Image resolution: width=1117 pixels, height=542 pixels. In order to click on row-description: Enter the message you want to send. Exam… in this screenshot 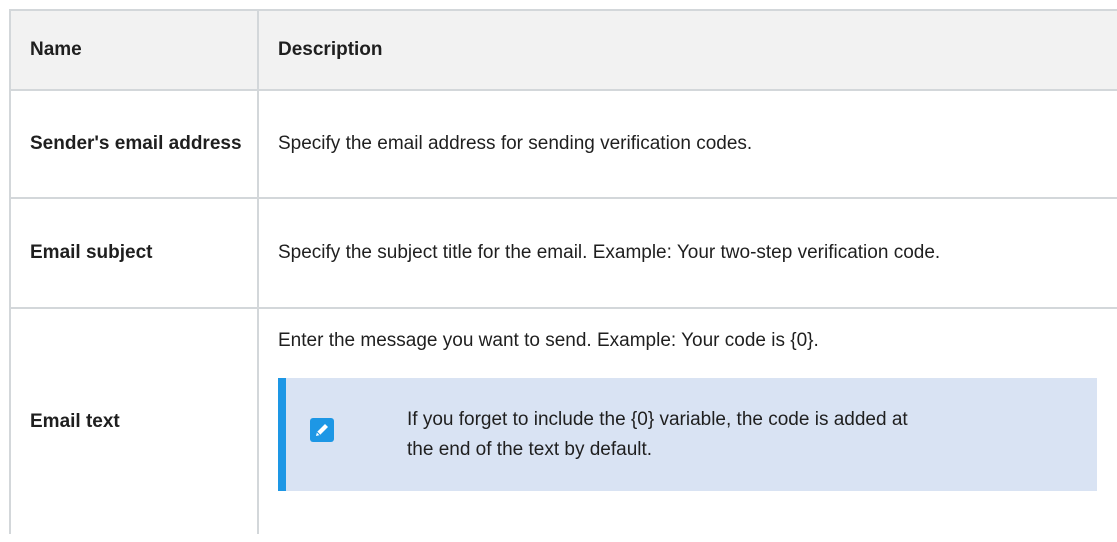, I will do `click(548, 340)`.